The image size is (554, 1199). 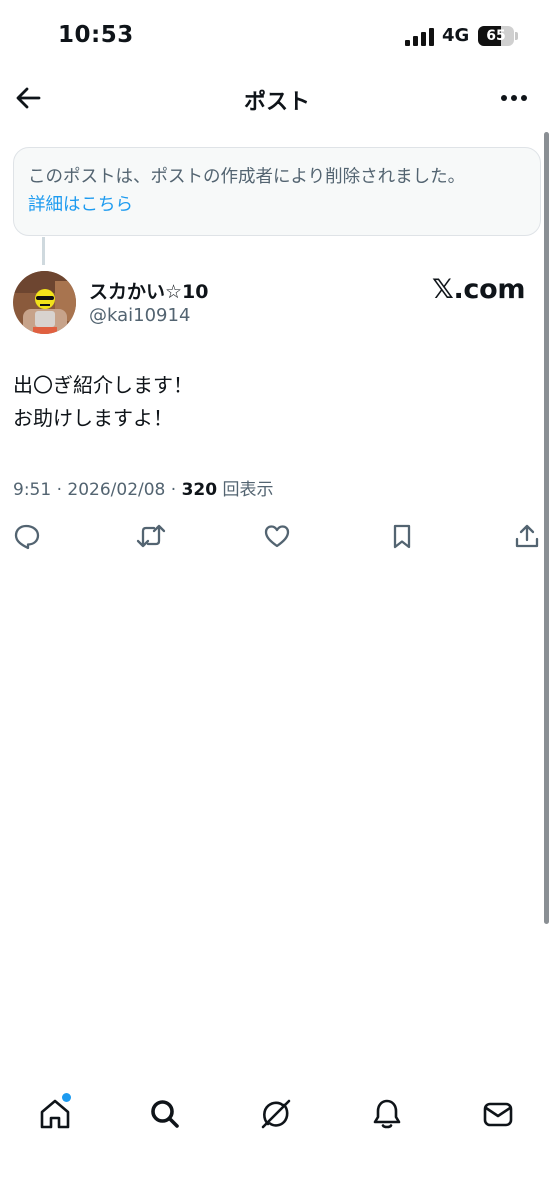 I want to click on bookmark-icon, so click(x=402, y=536).